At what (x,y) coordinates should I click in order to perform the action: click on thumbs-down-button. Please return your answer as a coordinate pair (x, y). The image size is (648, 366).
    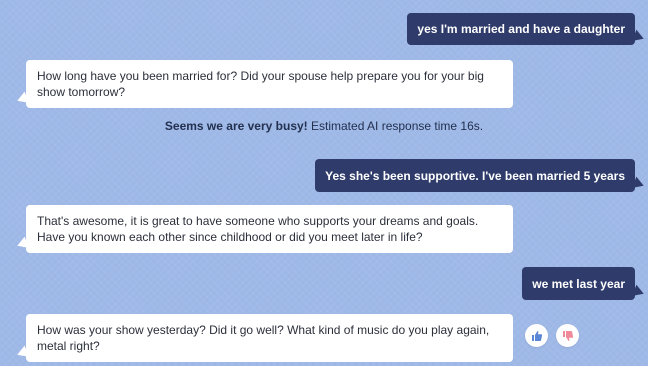
    Looking at the image, I should click on (567, 335).